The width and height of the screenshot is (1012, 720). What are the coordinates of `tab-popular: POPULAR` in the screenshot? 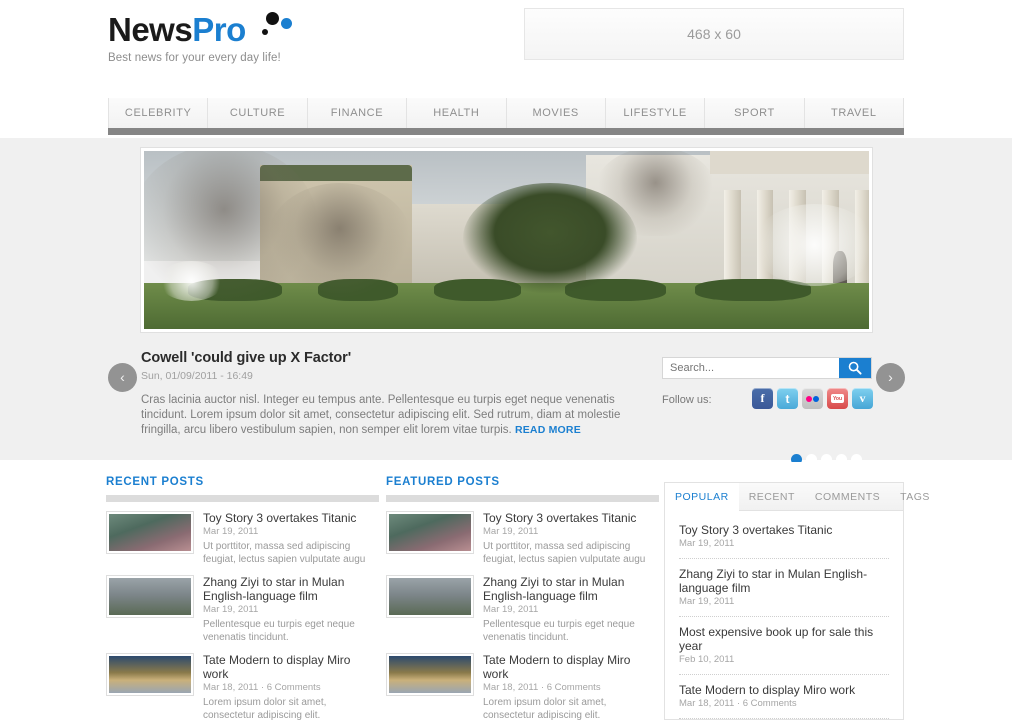 It's located at (702, 497).